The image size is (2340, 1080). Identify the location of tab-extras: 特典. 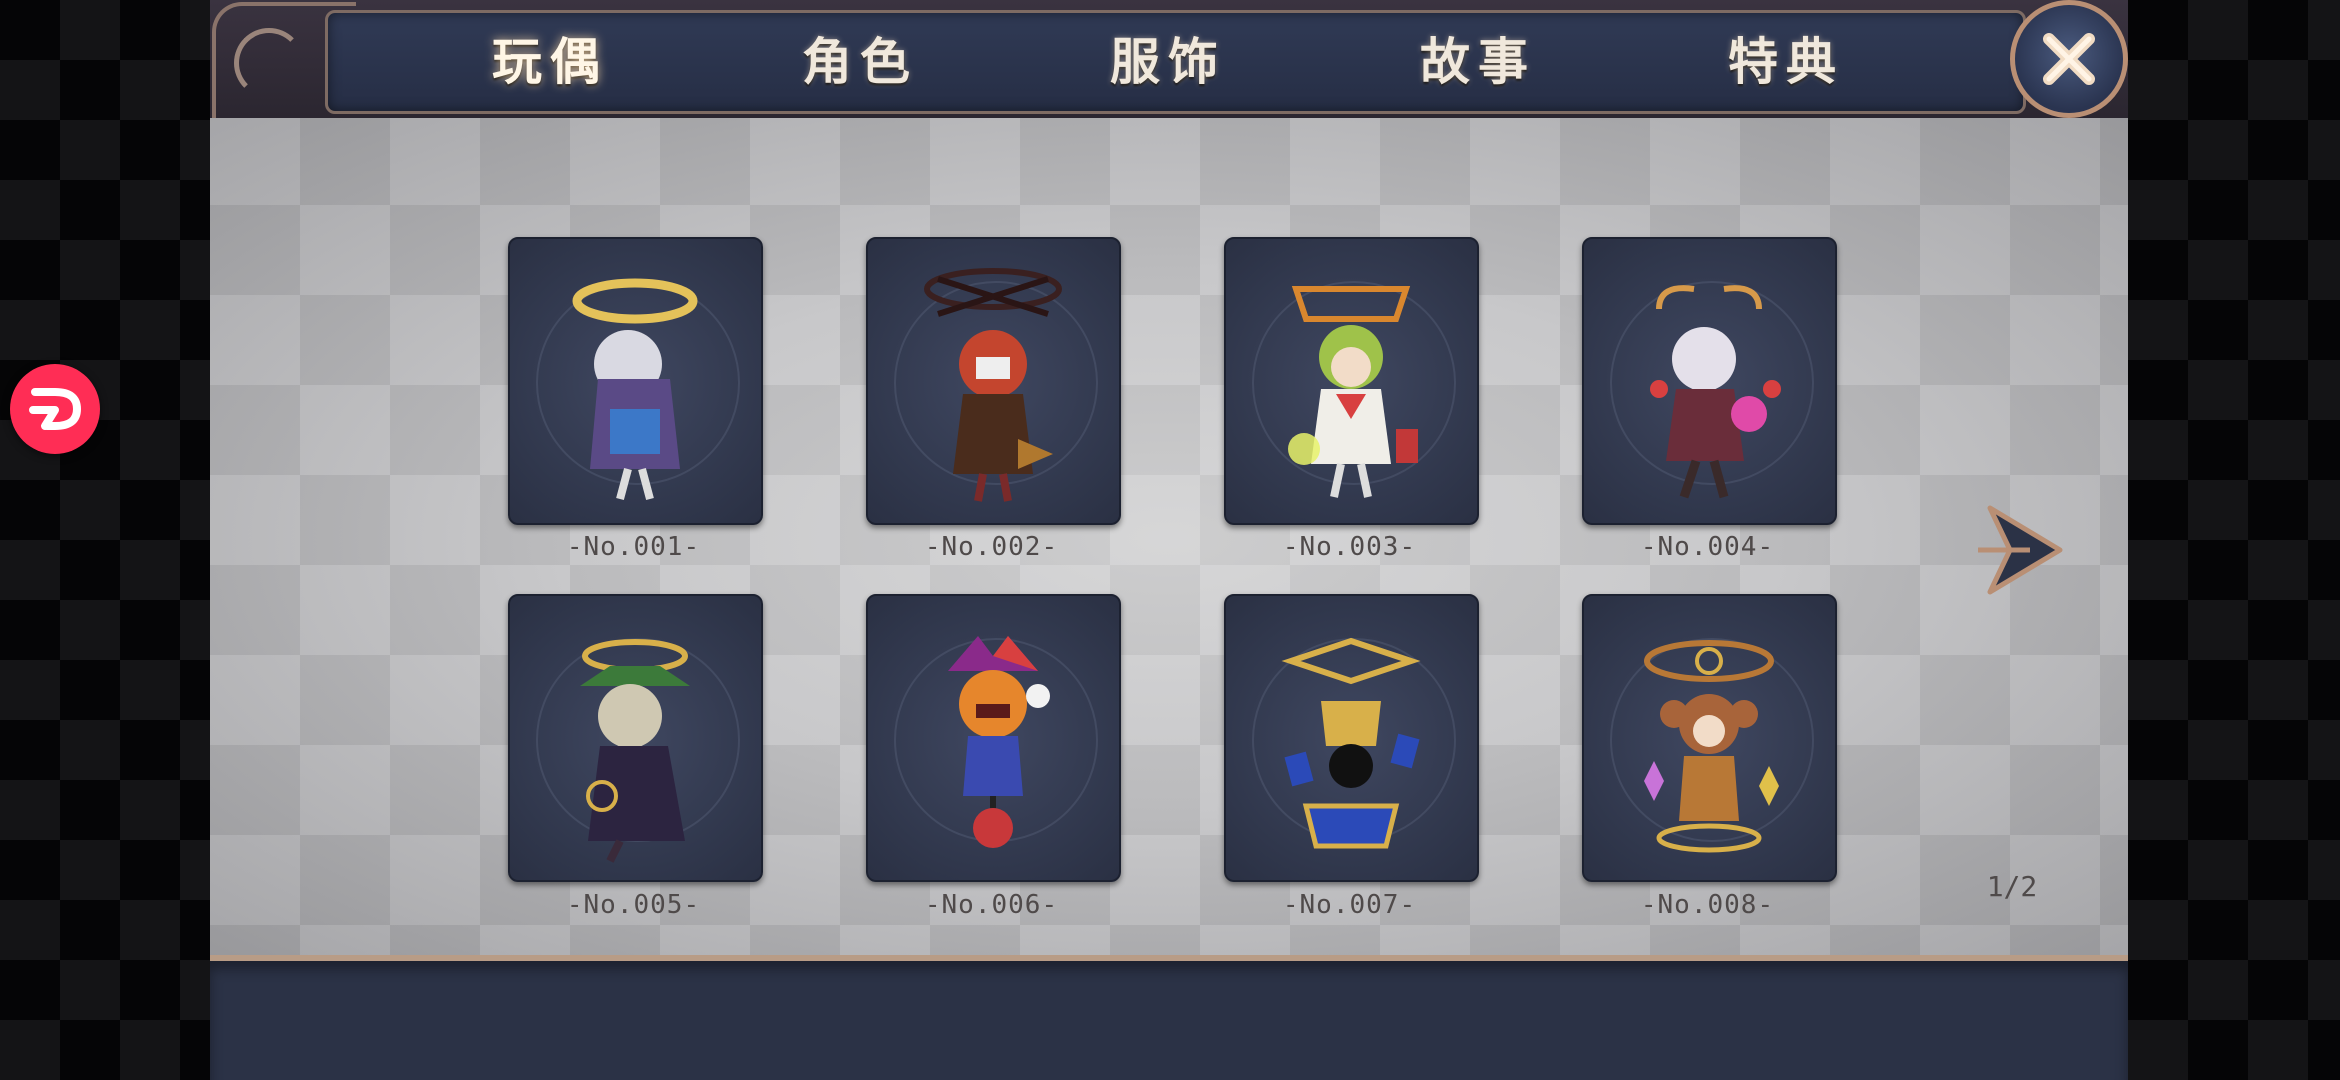
(1786, 62).